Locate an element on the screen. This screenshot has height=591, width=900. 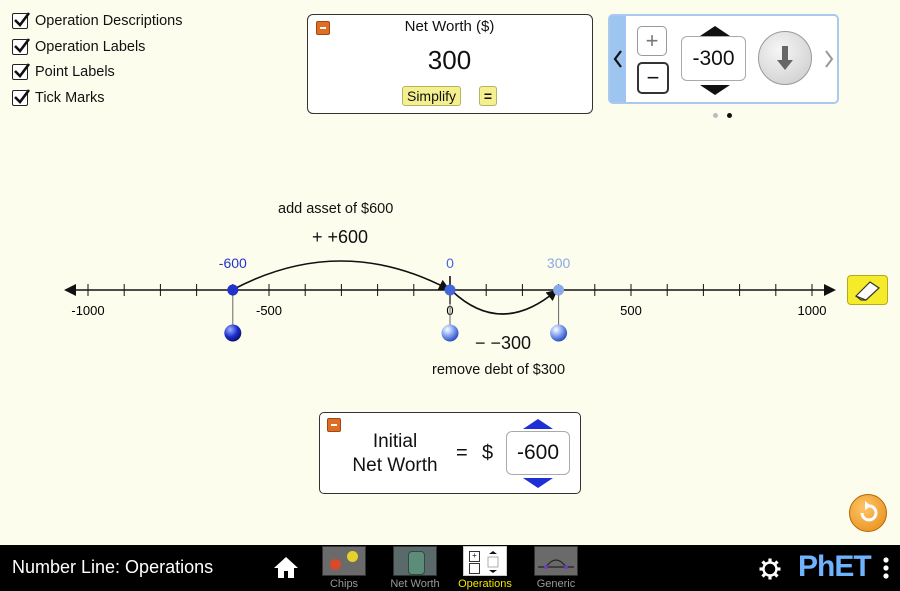
initial-label-line1: Initial is located at coordinates (395, 441).